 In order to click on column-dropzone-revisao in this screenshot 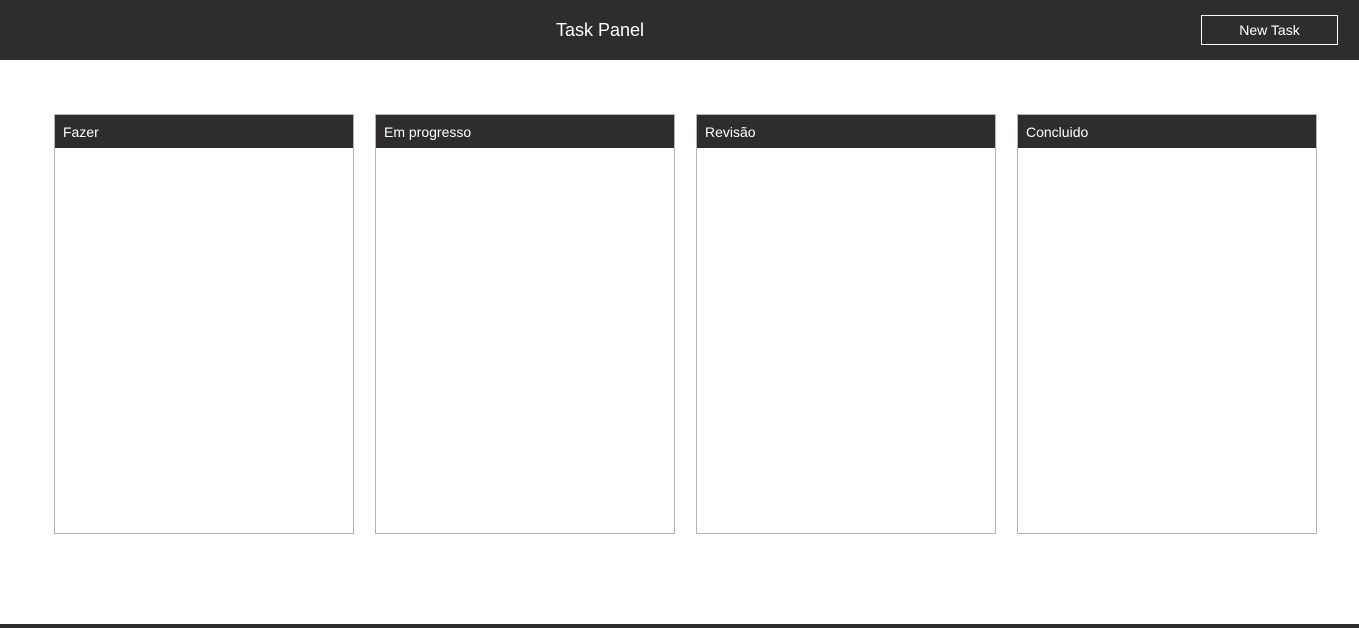, I will do `click(846, 340)`.